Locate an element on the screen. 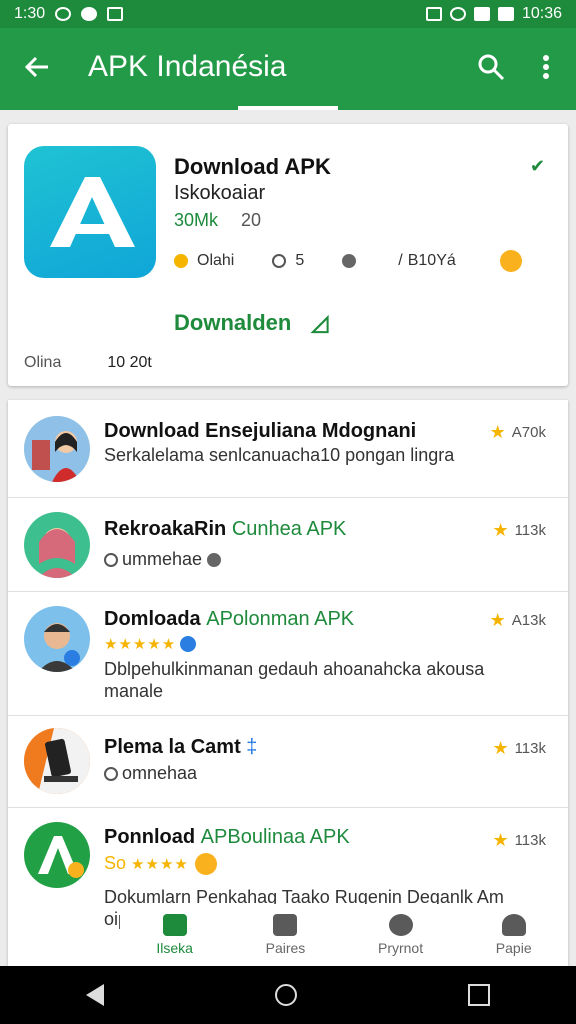  app-stats: Olahi 5 /B10Yá is located at coordinates (367, 261).